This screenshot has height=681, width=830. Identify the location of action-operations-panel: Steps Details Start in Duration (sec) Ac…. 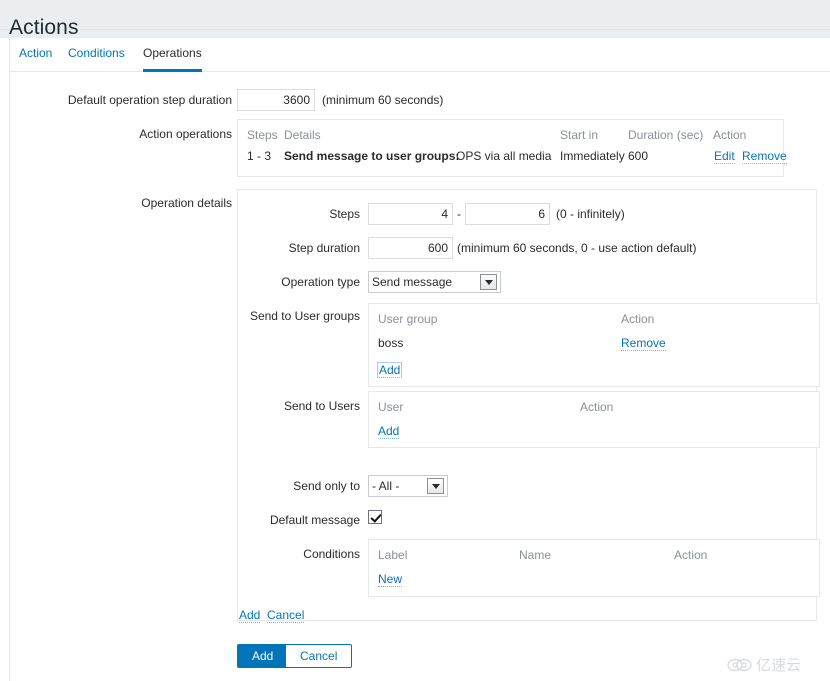
(512, 148).